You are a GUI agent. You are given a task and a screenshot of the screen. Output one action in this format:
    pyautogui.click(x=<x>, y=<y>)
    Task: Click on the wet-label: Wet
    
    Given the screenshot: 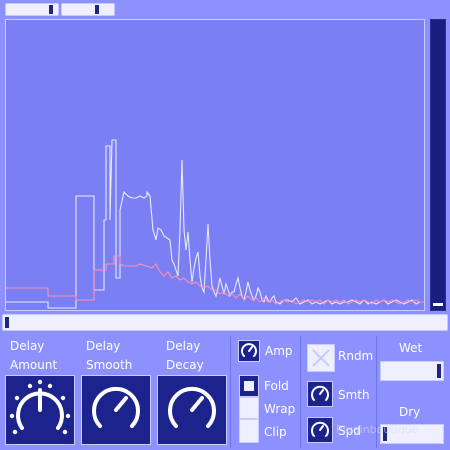 What is the action you would take?
    pyautogui.click(x=411, y=348)
    